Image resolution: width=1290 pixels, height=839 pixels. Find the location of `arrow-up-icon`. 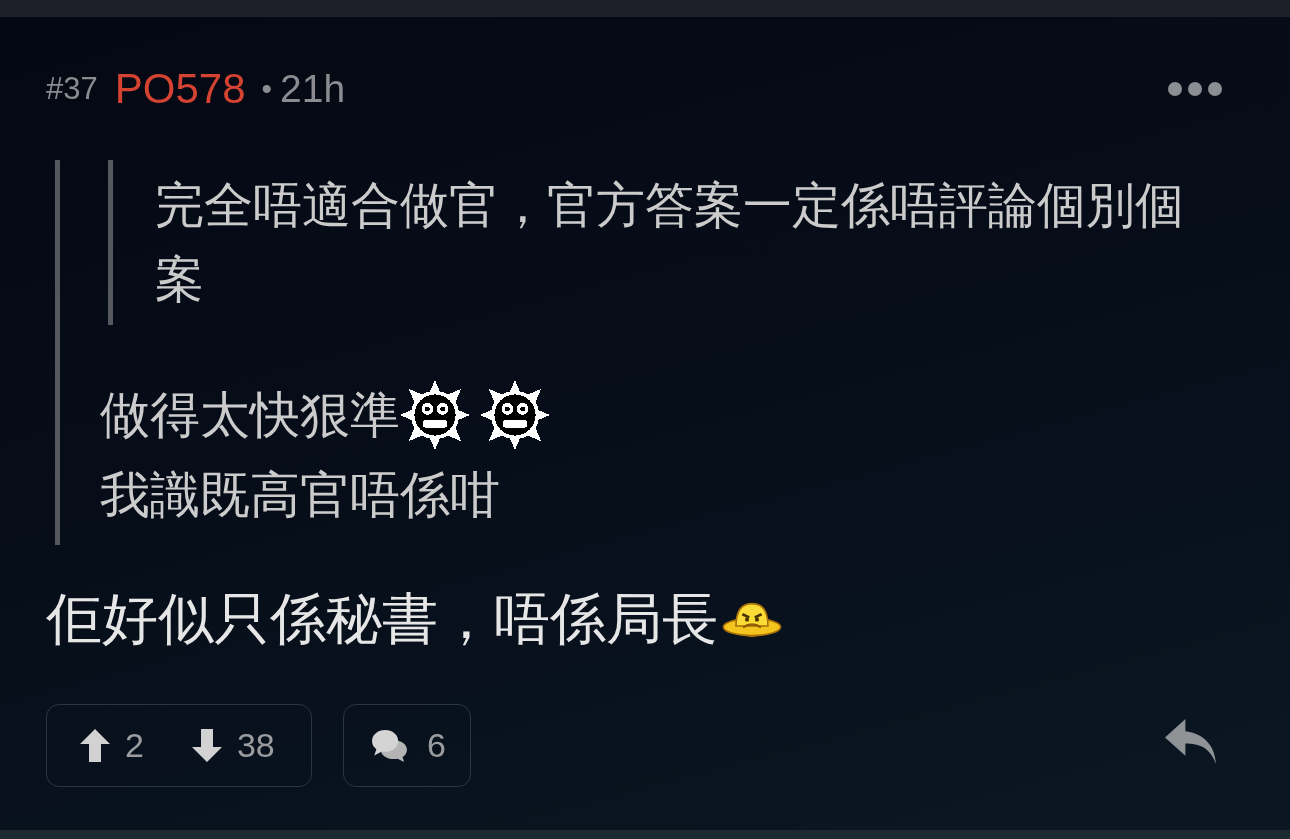

arrow-up-icon is located at coordinates (95, 745).